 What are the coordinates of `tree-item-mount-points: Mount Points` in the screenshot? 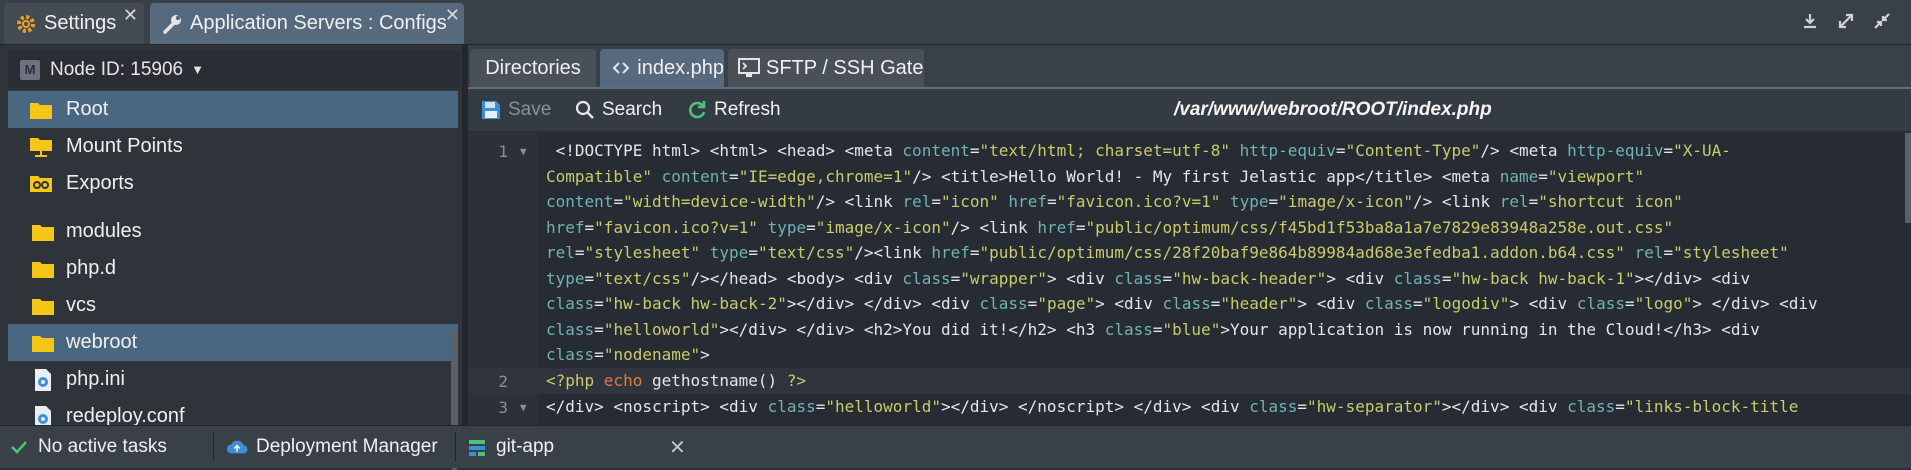 It's located at (233, 146).